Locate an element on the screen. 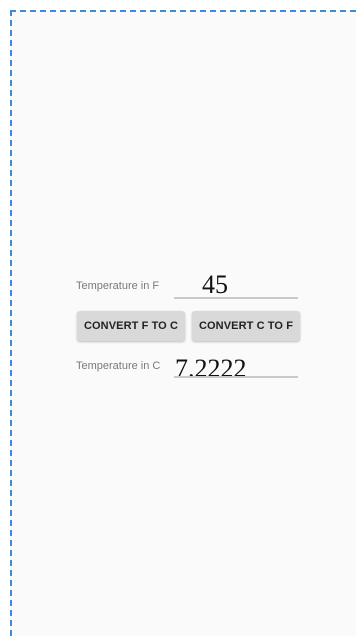  fahrenheit-input: 45 is located at coordinates (215, 285).